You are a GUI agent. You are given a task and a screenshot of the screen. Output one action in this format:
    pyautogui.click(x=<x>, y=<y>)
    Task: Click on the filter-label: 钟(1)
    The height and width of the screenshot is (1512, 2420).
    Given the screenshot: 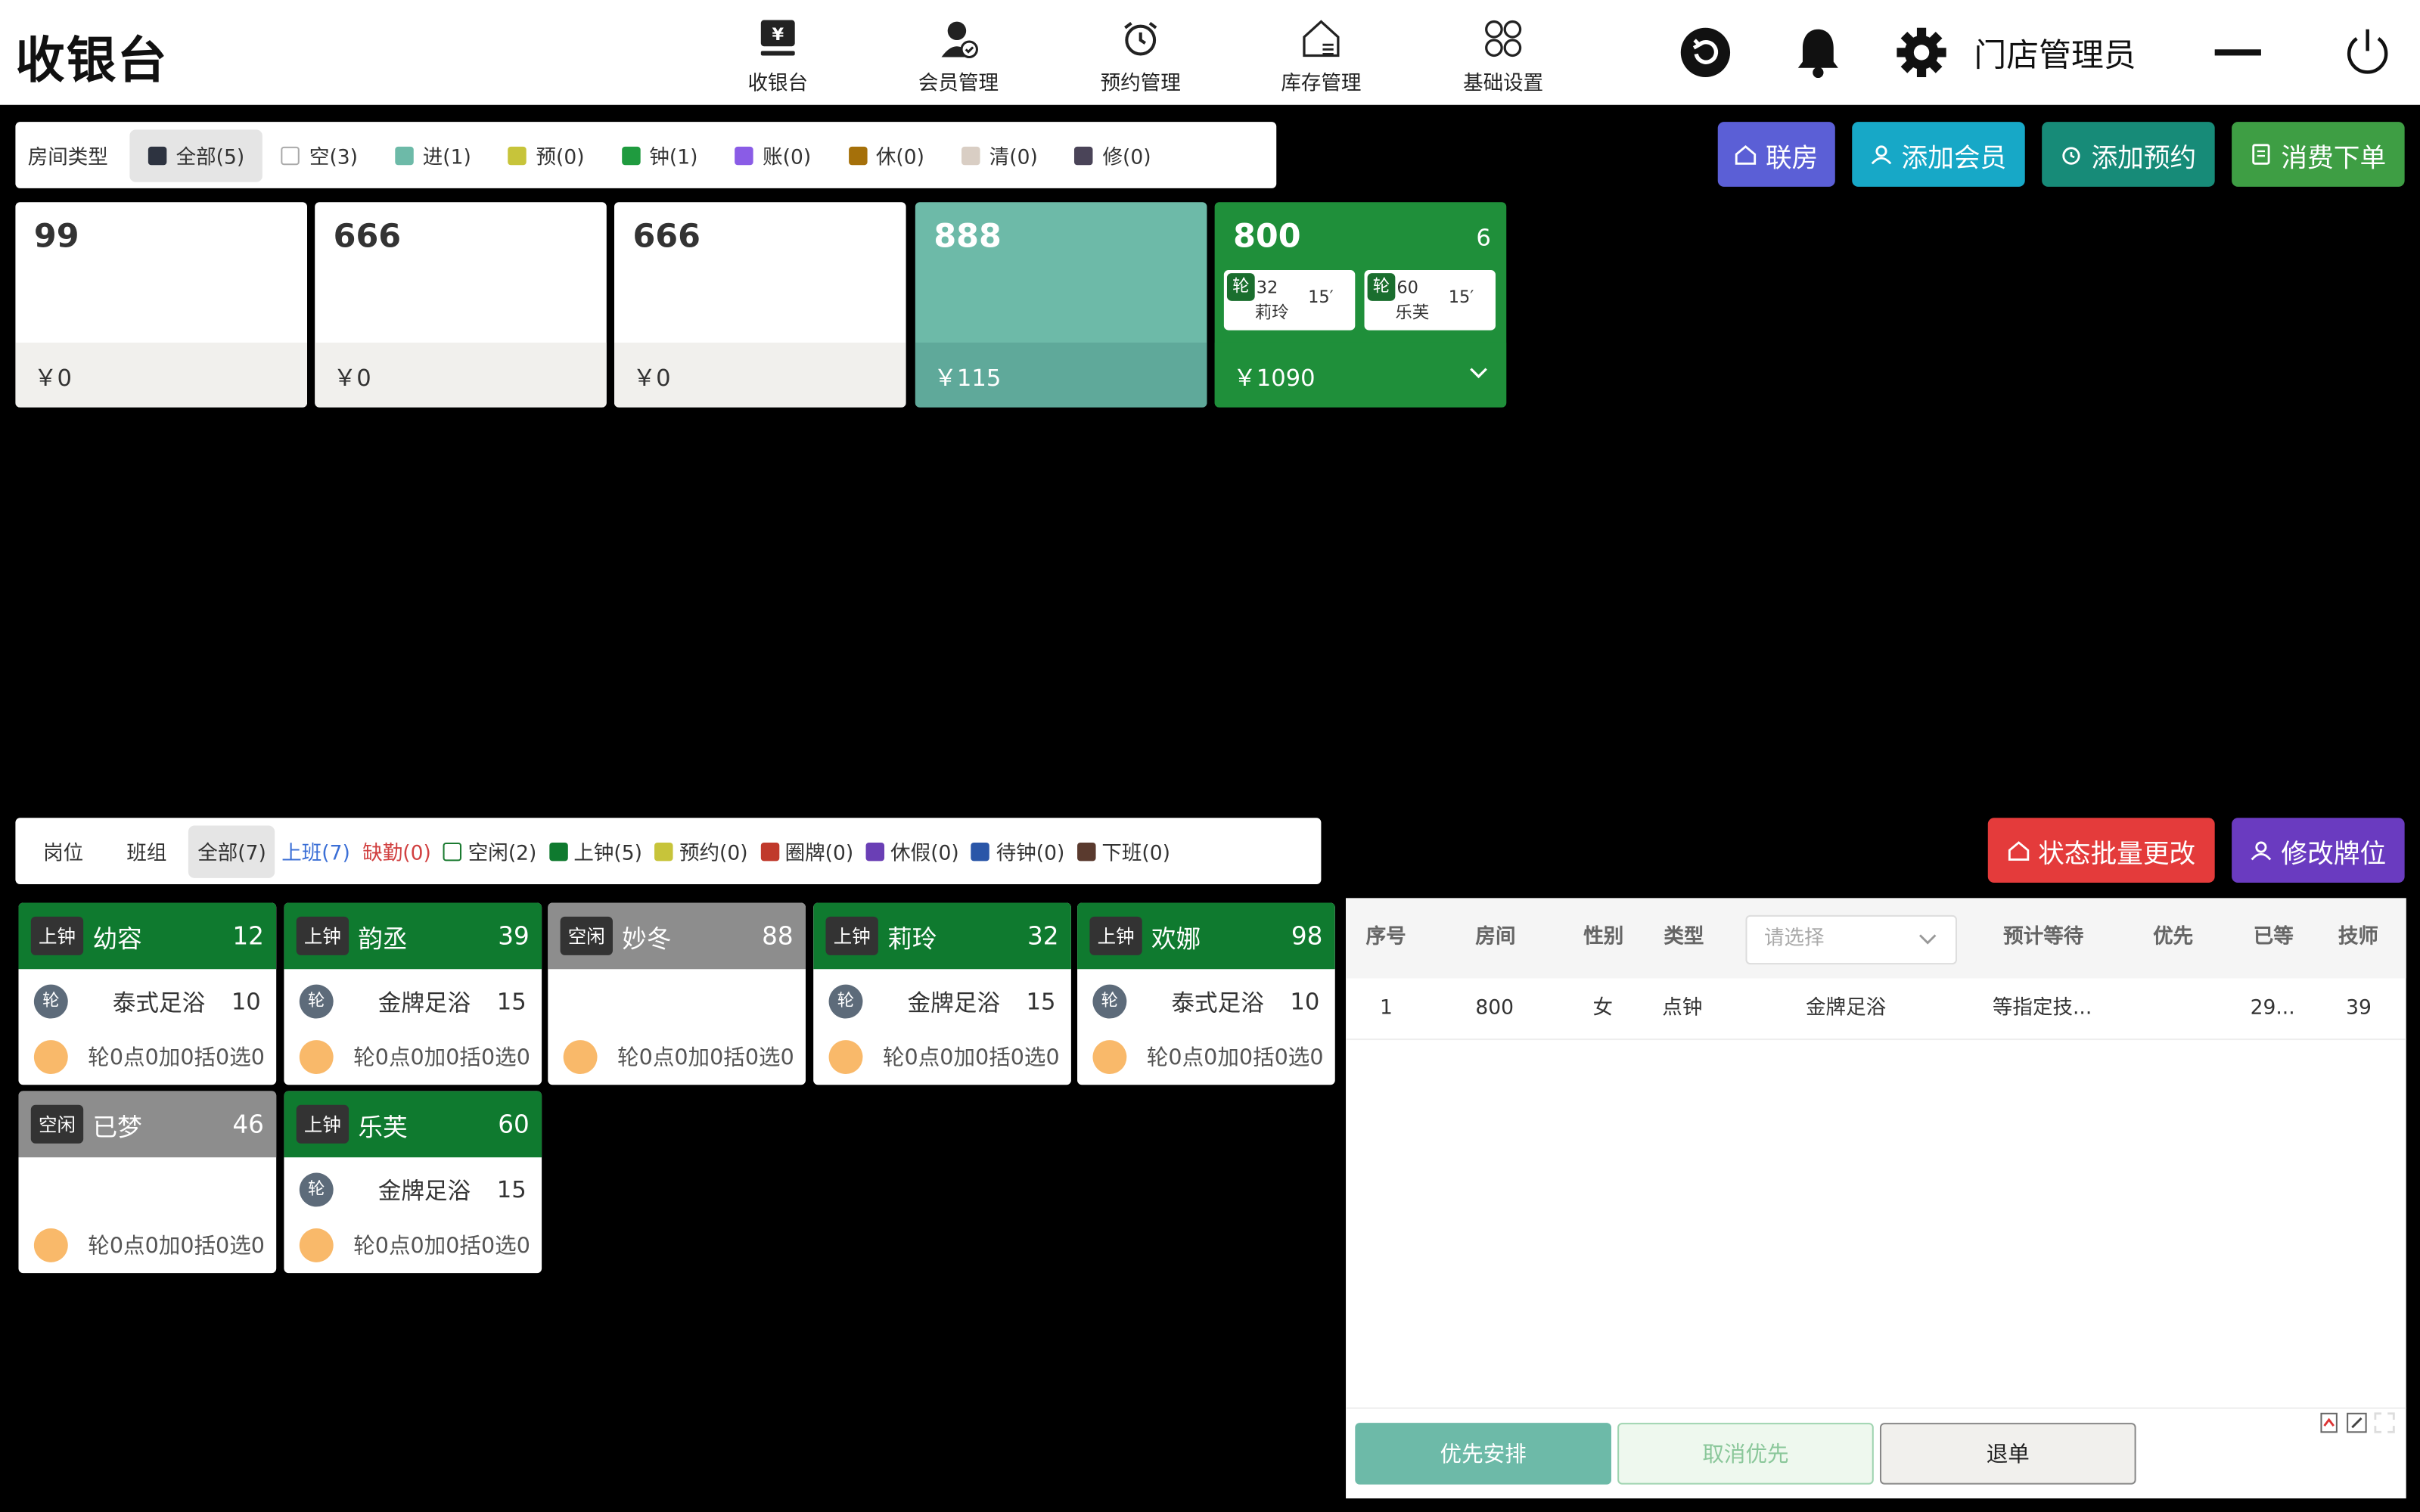 What is the action you would take?
    pyautogui.click(x=673, y=158)
    